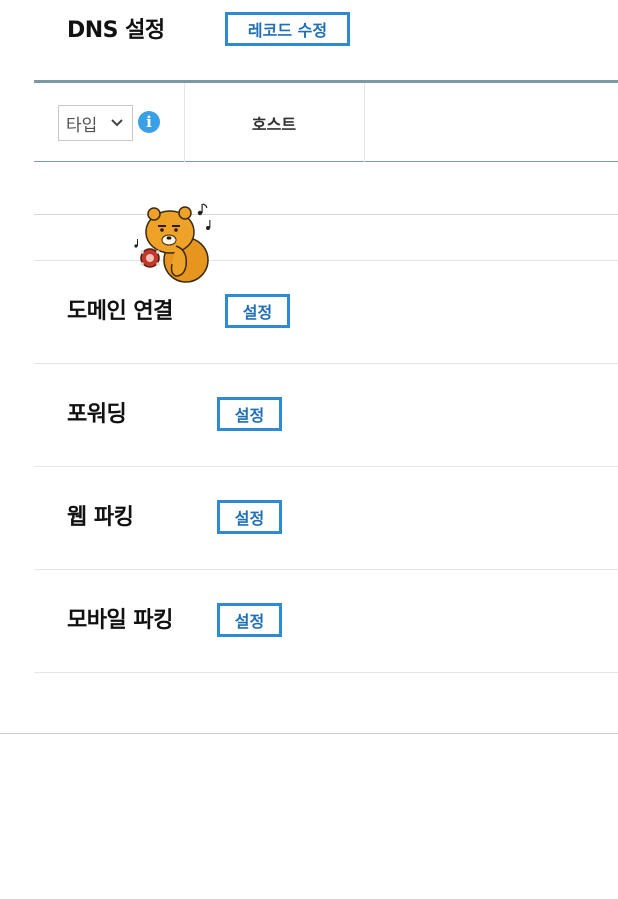 Image resolution: width=618 pixels, height=899 pixels. What do you see at coordinates (97, 414) in the screenshot?
I see `forwarding-title: 포워딩` at bounding box center [97, 414].